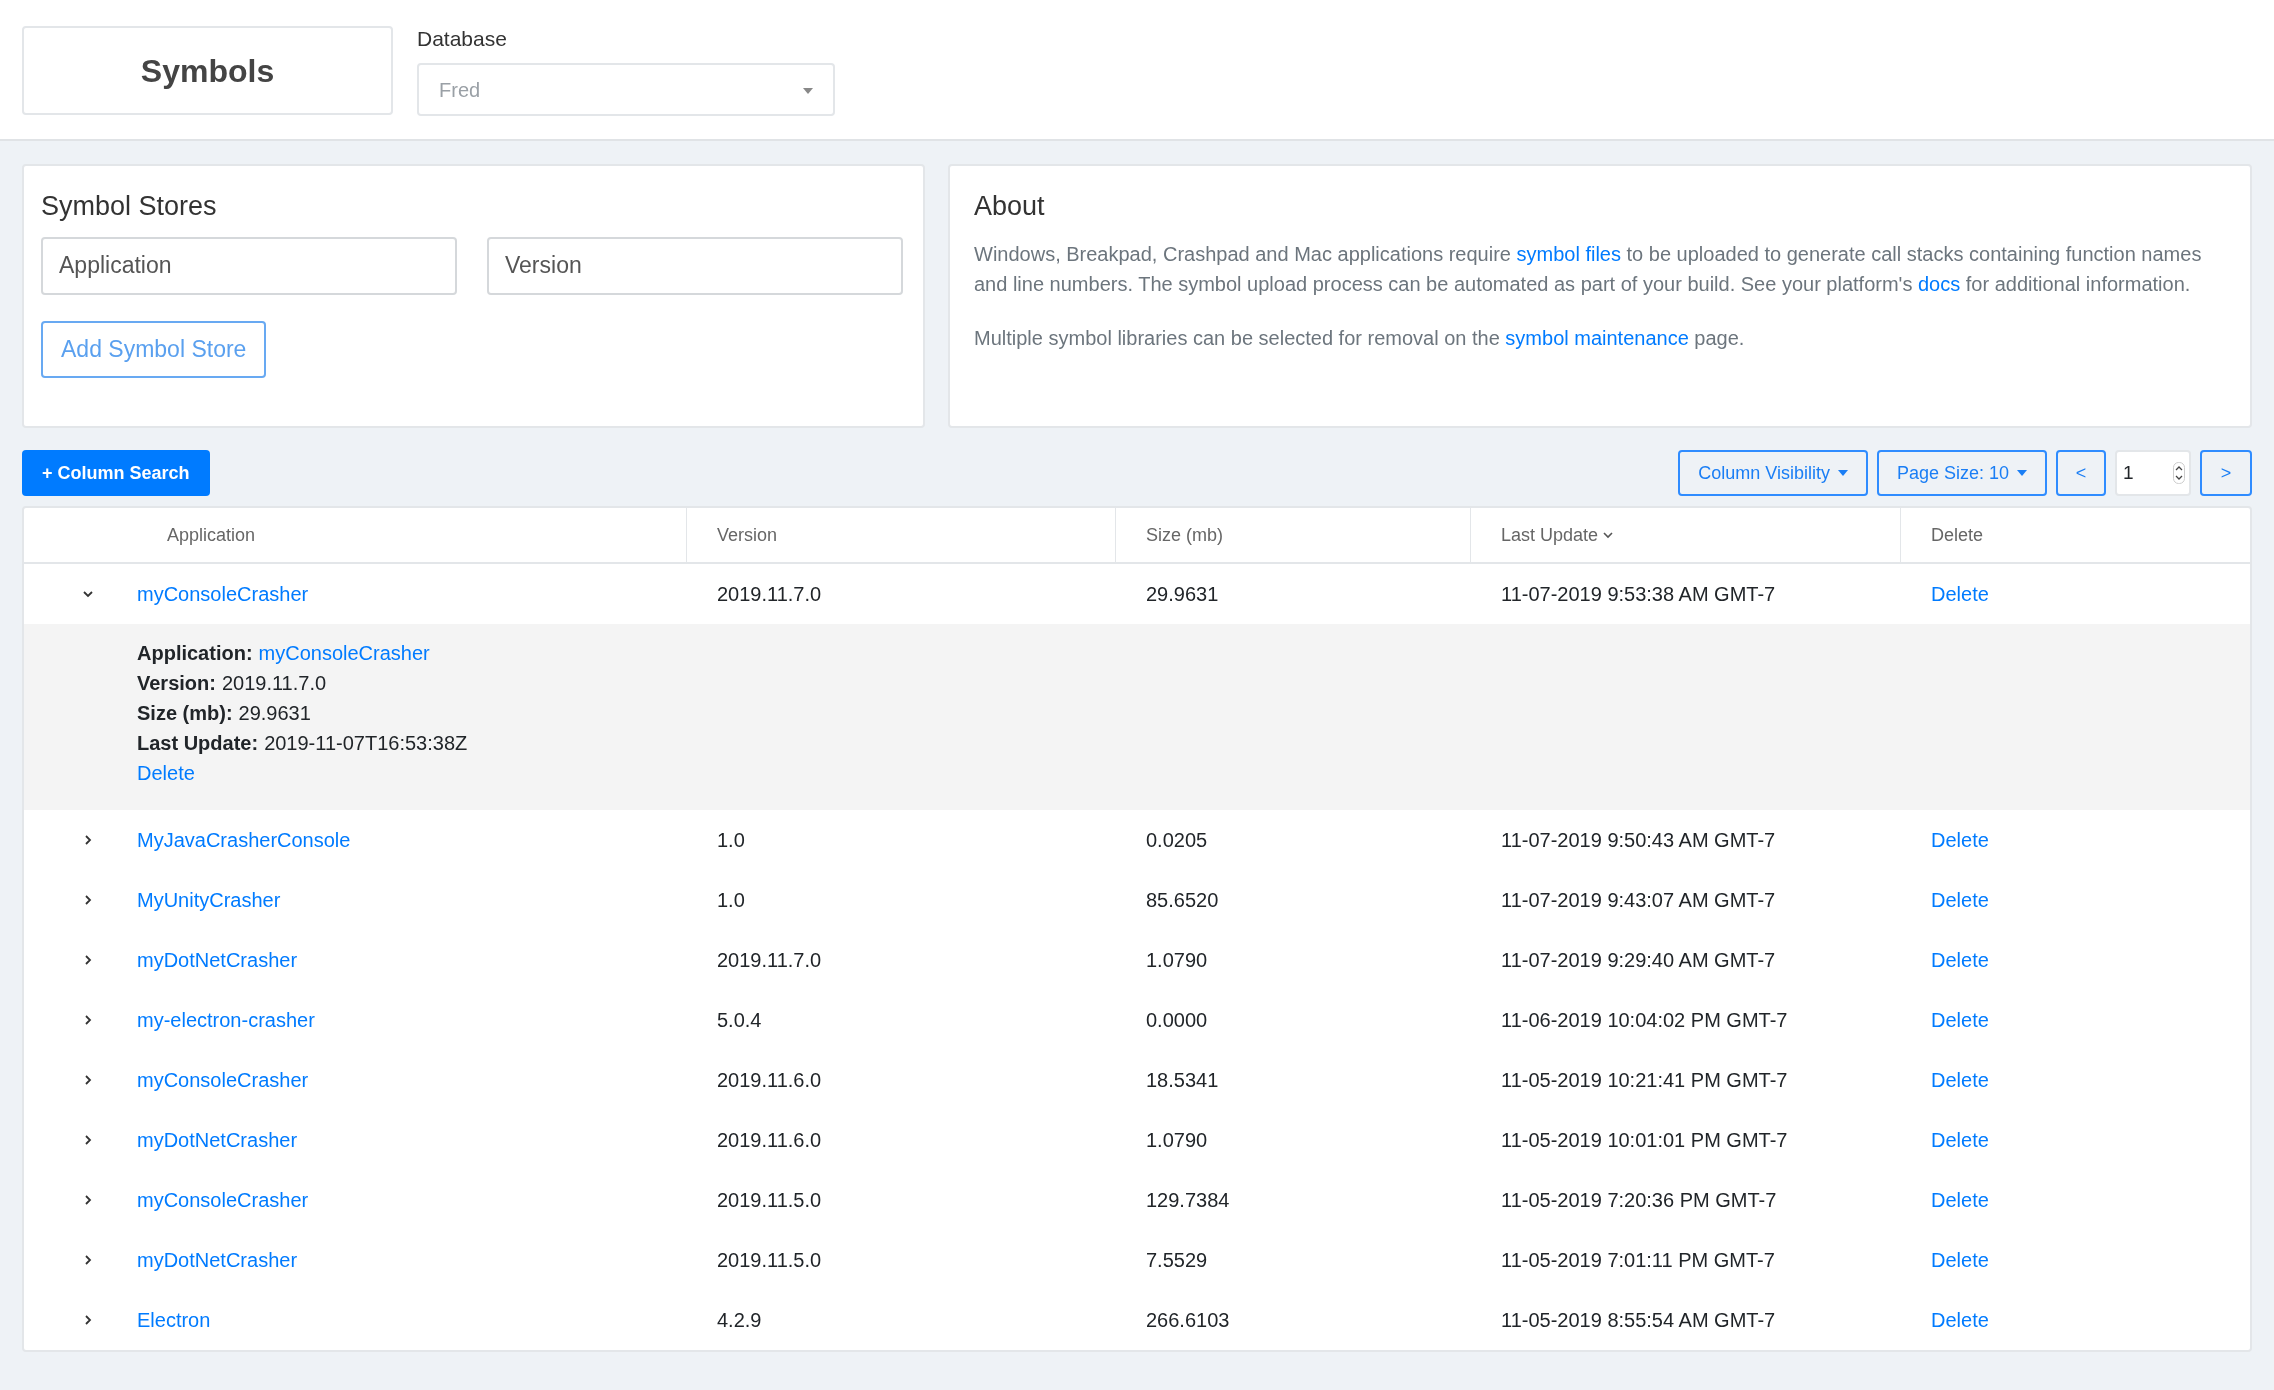 The height and width of the screenshot is (1390, 2274). I want to click on table-cell-text: 266.6103, so click(1187, 1320).